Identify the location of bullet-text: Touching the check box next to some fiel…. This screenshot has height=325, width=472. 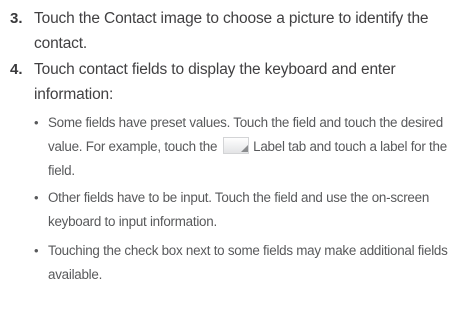
(248, 262).